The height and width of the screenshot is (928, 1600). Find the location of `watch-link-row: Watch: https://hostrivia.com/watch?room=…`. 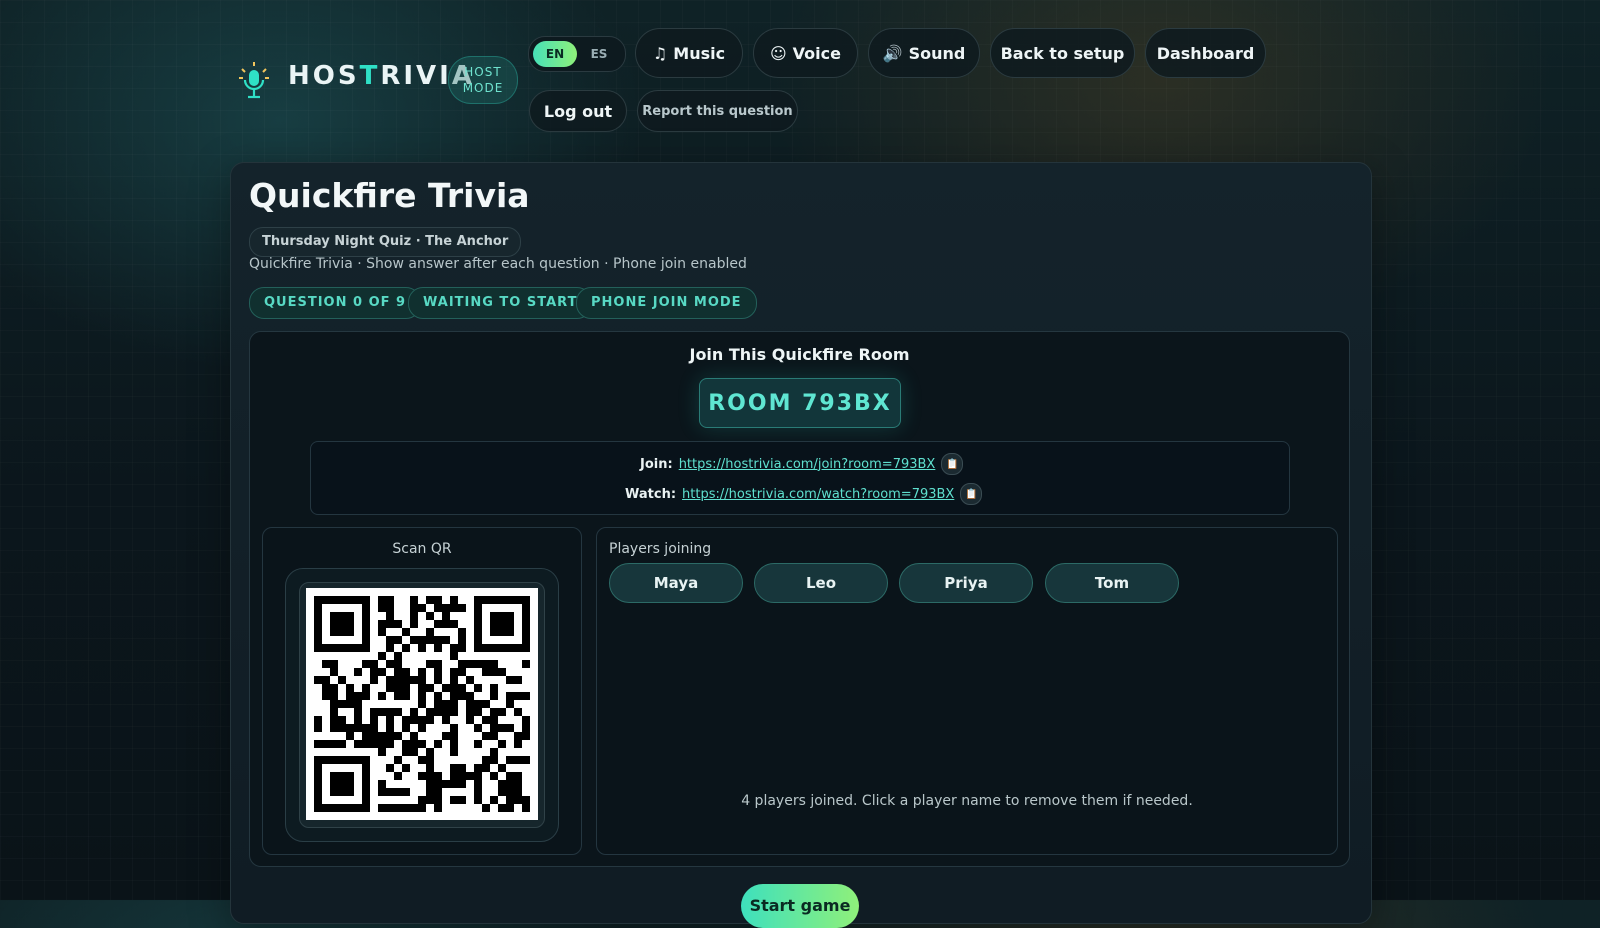

watch-link-row: Watch: https://hostrivia.com/watch?room=… is located at coordinates (804, 494).